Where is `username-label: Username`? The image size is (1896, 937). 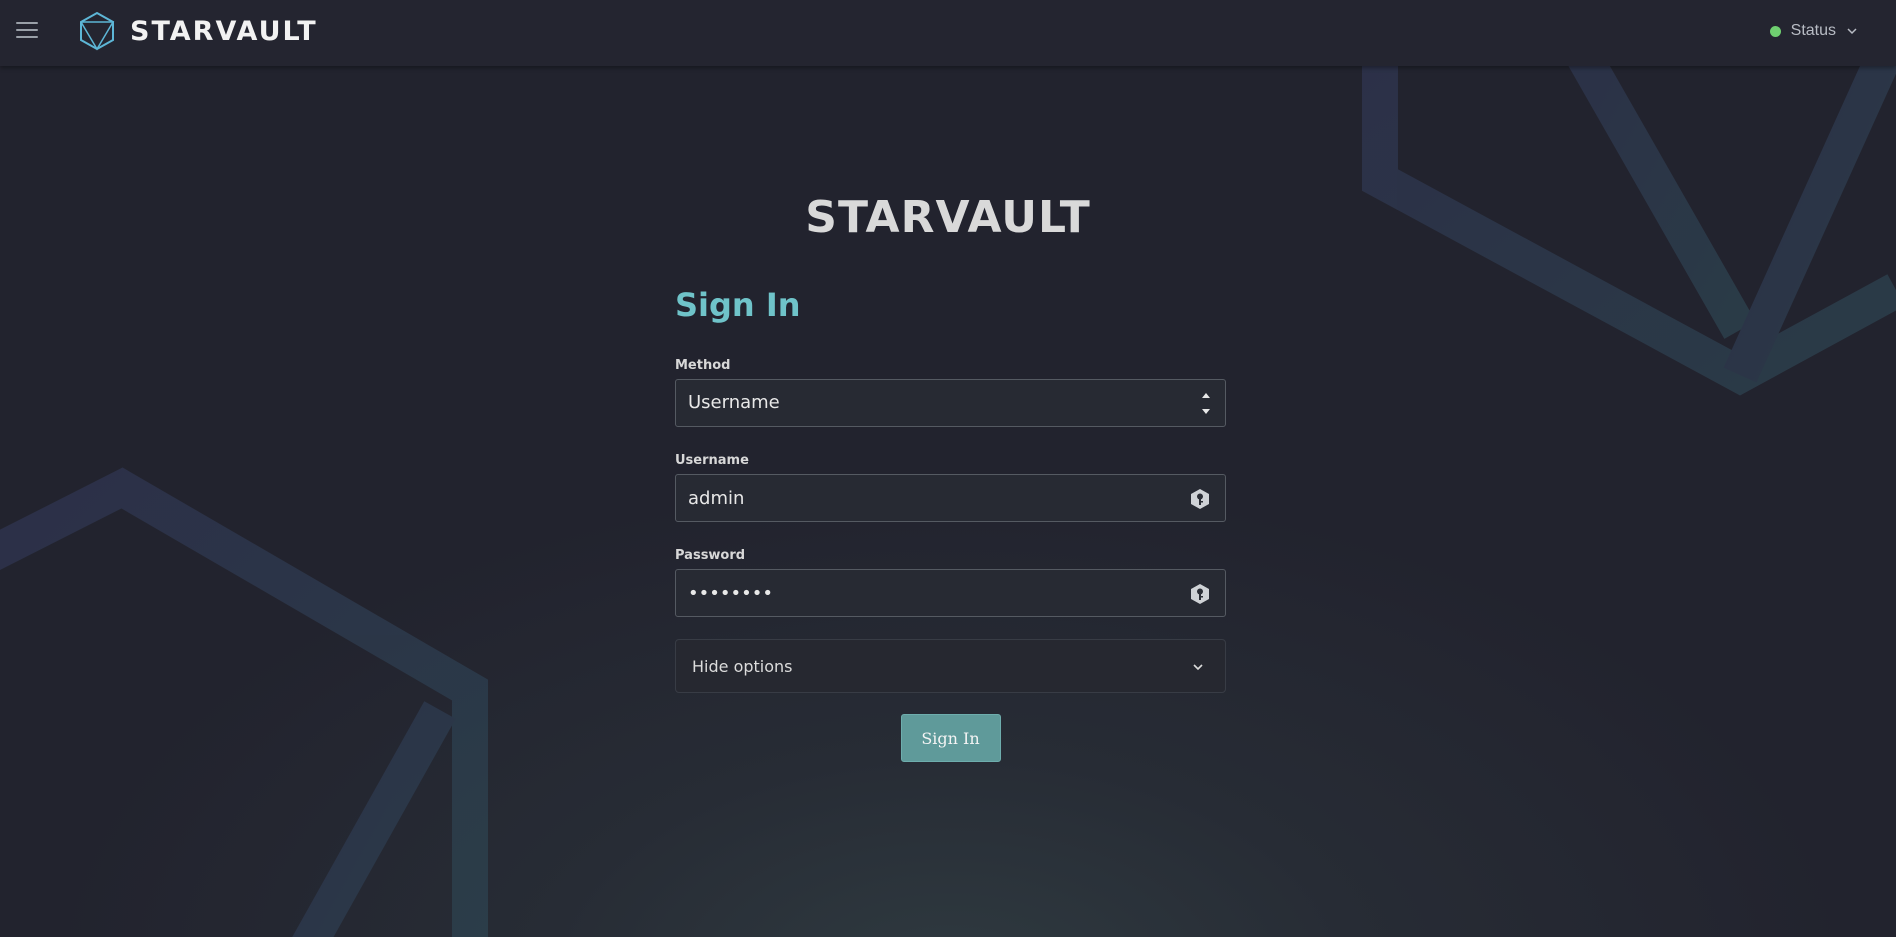
username-label: Username is located at coordinates (712, 460).